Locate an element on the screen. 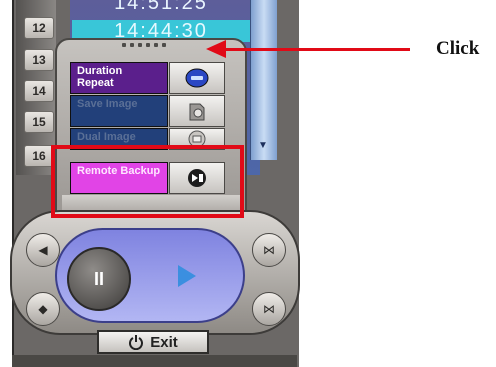  fast-forward-icon: ⋈ is located at coordinates (269, 250).